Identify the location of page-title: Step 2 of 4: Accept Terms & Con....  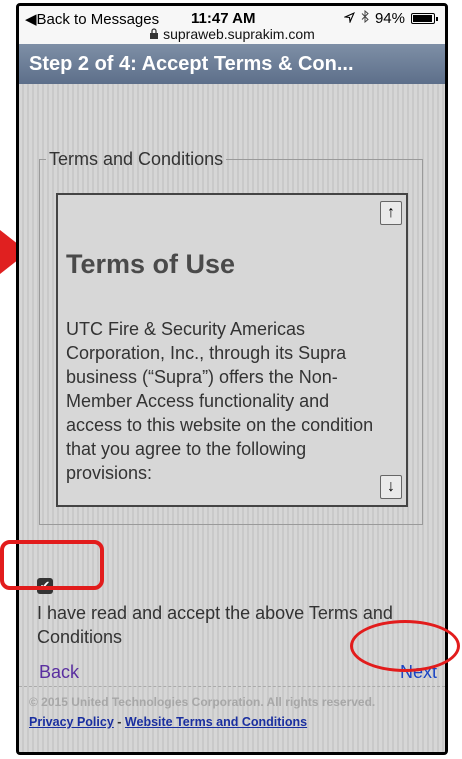
(232, 64).